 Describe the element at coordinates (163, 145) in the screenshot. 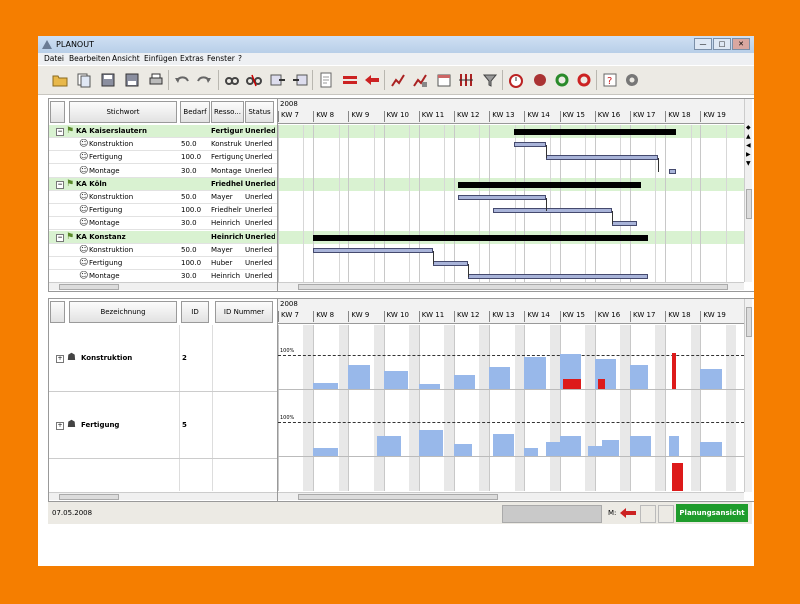

I see `task-row: ☺ Konstruktion 50.0 Konstruk Unerled` at that location.